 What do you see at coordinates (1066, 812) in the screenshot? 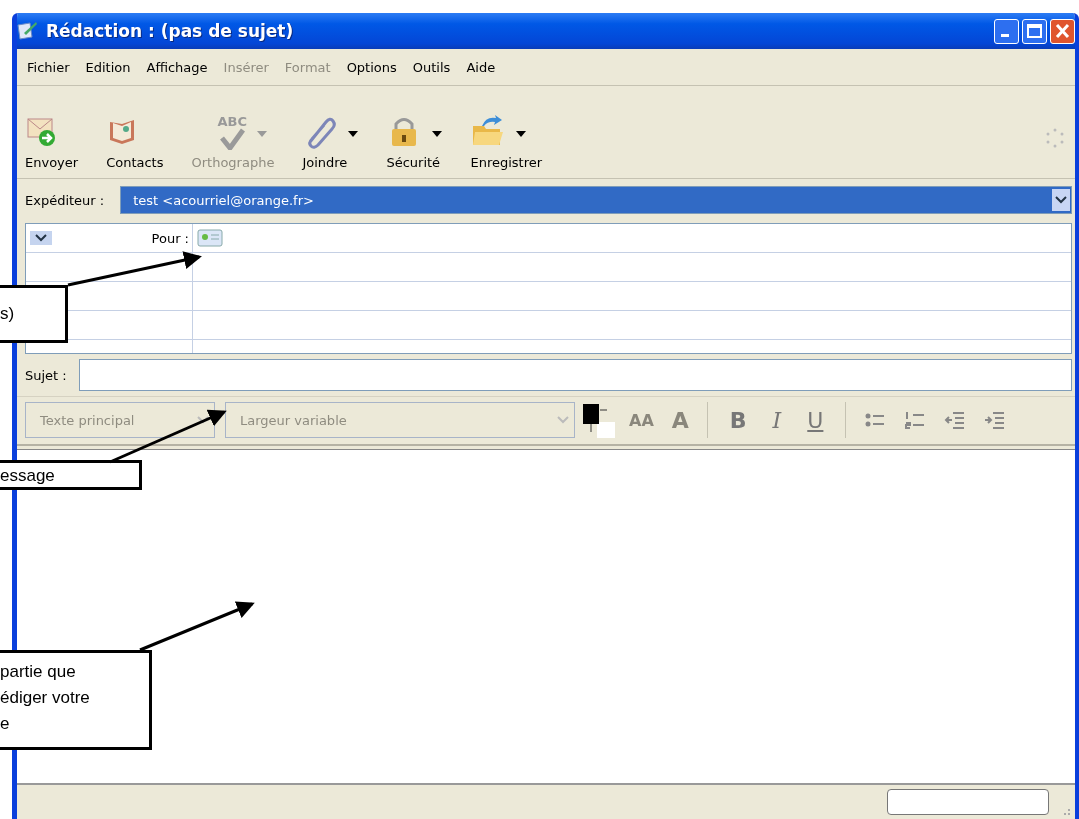
I see `resize-grip-icon` at bounding box center [1066, 812].